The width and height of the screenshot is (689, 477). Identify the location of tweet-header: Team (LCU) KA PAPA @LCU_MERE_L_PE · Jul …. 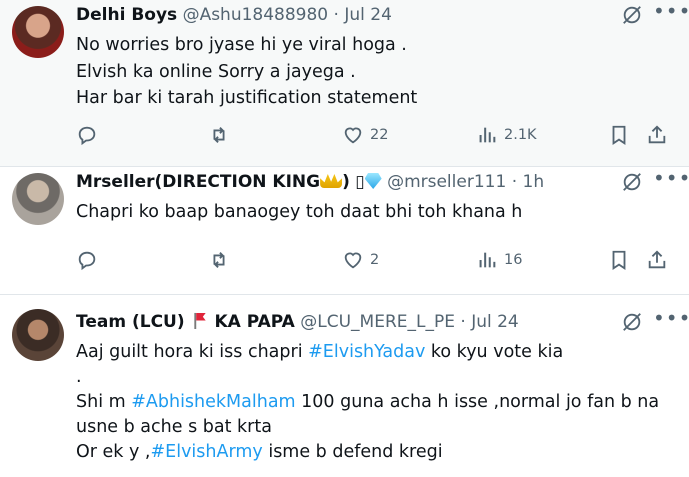
(352, 322).